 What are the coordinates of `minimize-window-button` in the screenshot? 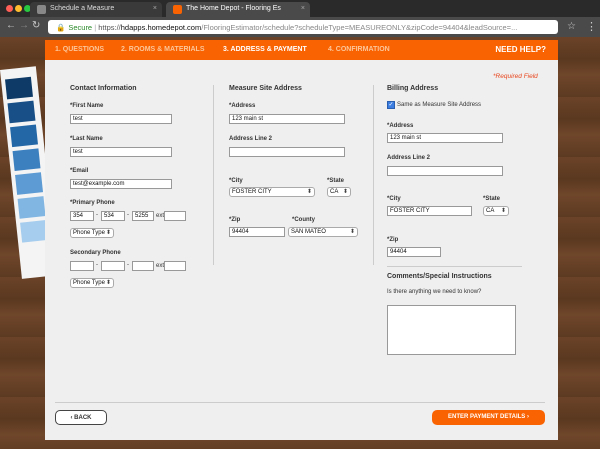 It's located at (18, 8).